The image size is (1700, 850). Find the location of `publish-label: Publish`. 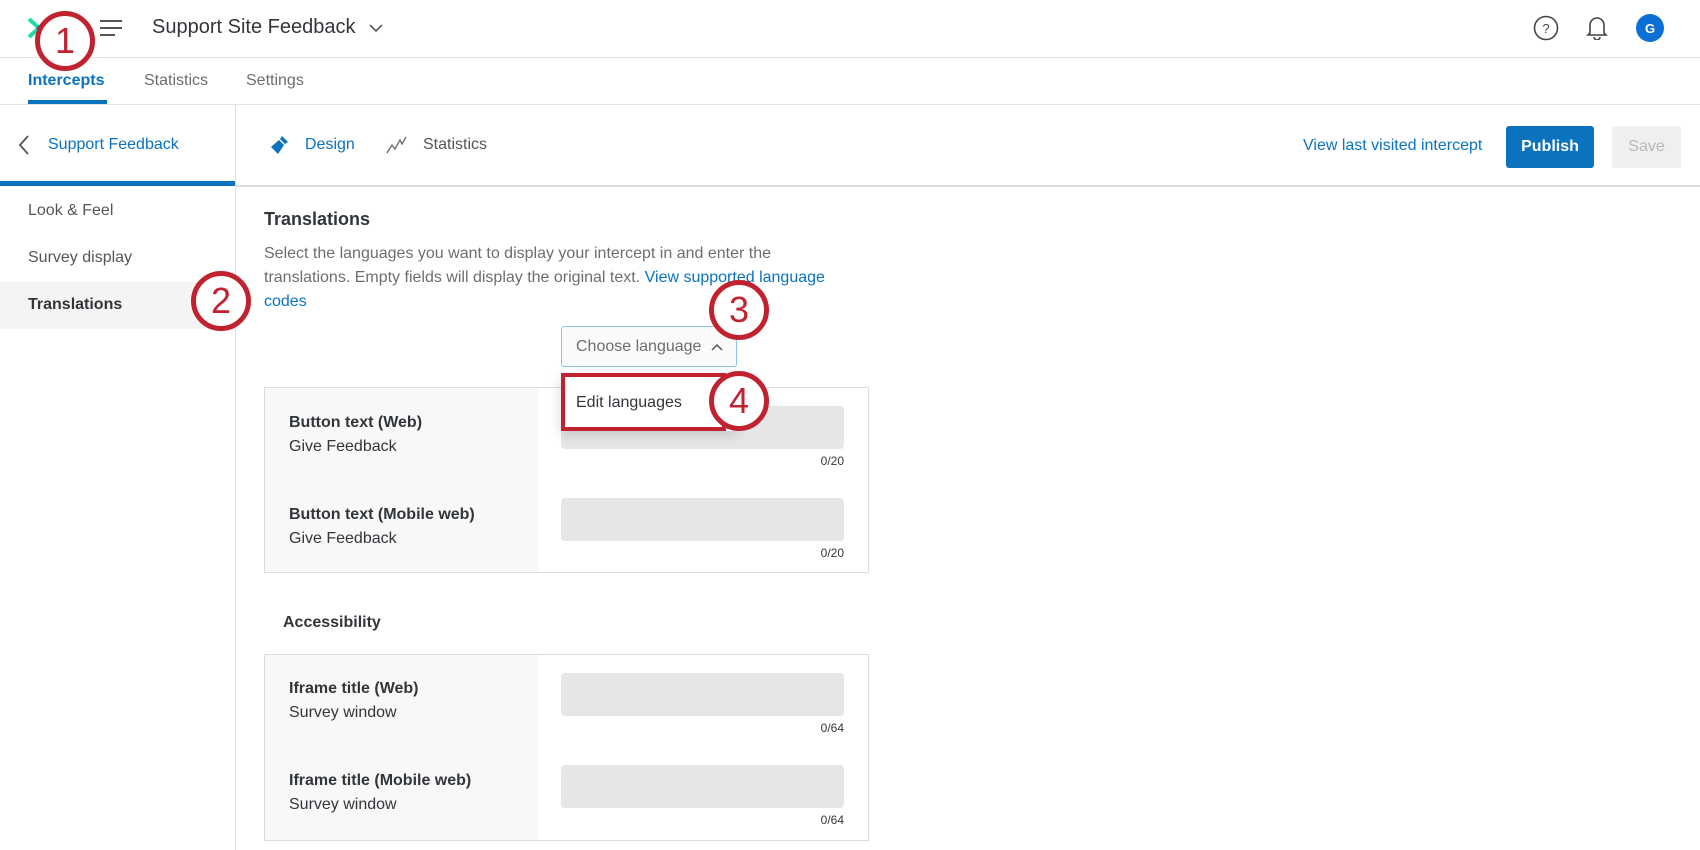

publish-label: Publish is located at coordinates (1550, 146).